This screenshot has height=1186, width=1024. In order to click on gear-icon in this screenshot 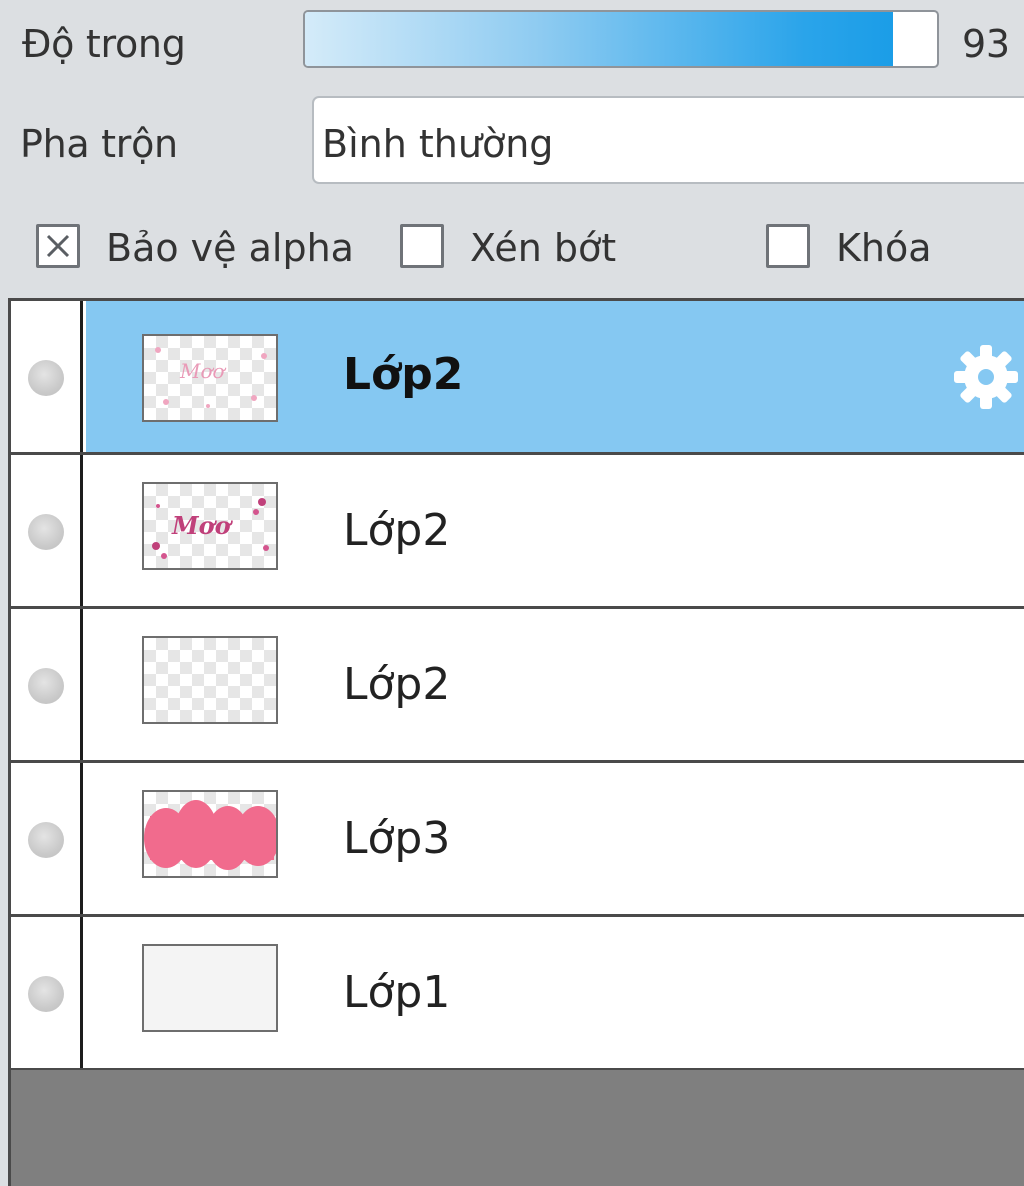, I will do `click(986, 377)`.